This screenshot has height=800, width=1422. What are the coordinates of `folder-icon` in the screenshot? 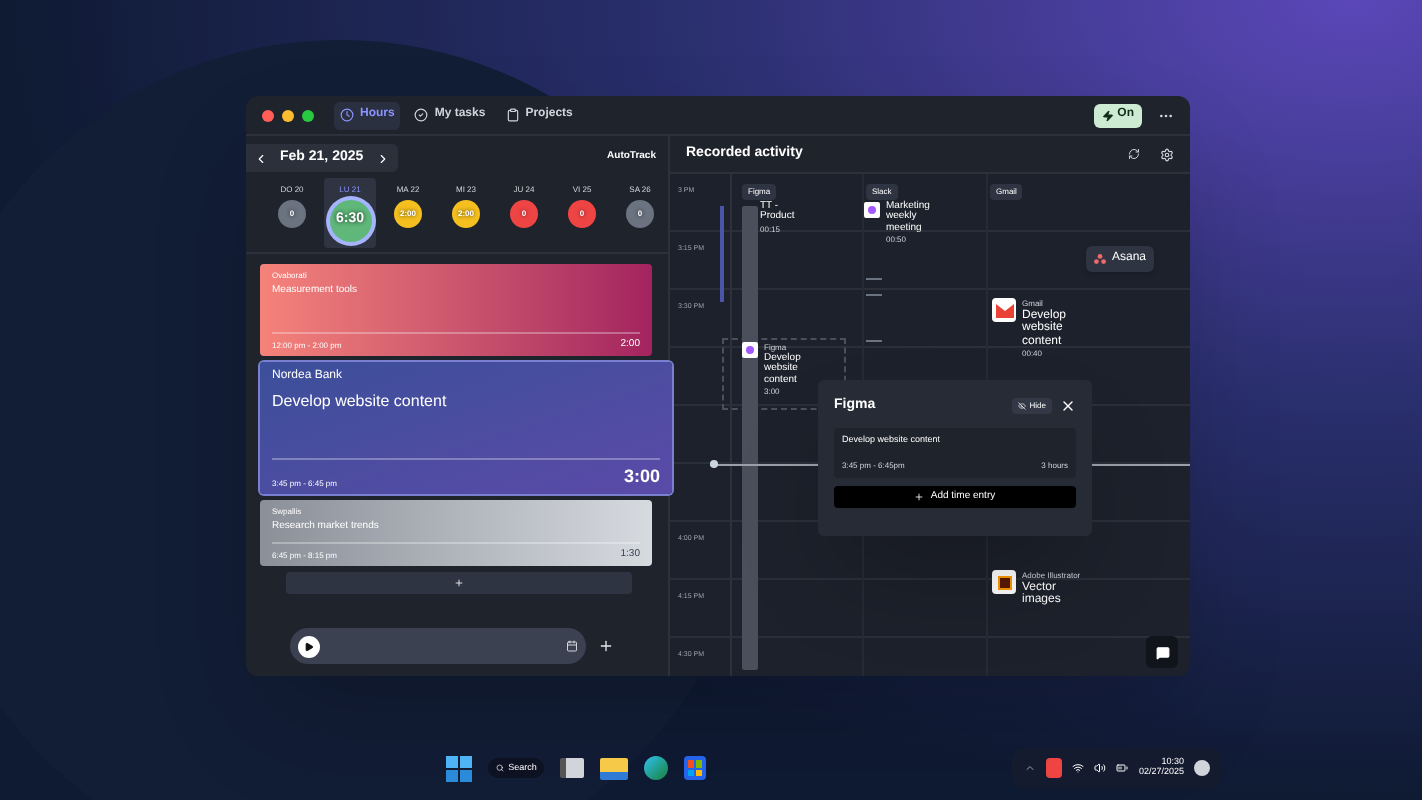 It's located at (614, 768).